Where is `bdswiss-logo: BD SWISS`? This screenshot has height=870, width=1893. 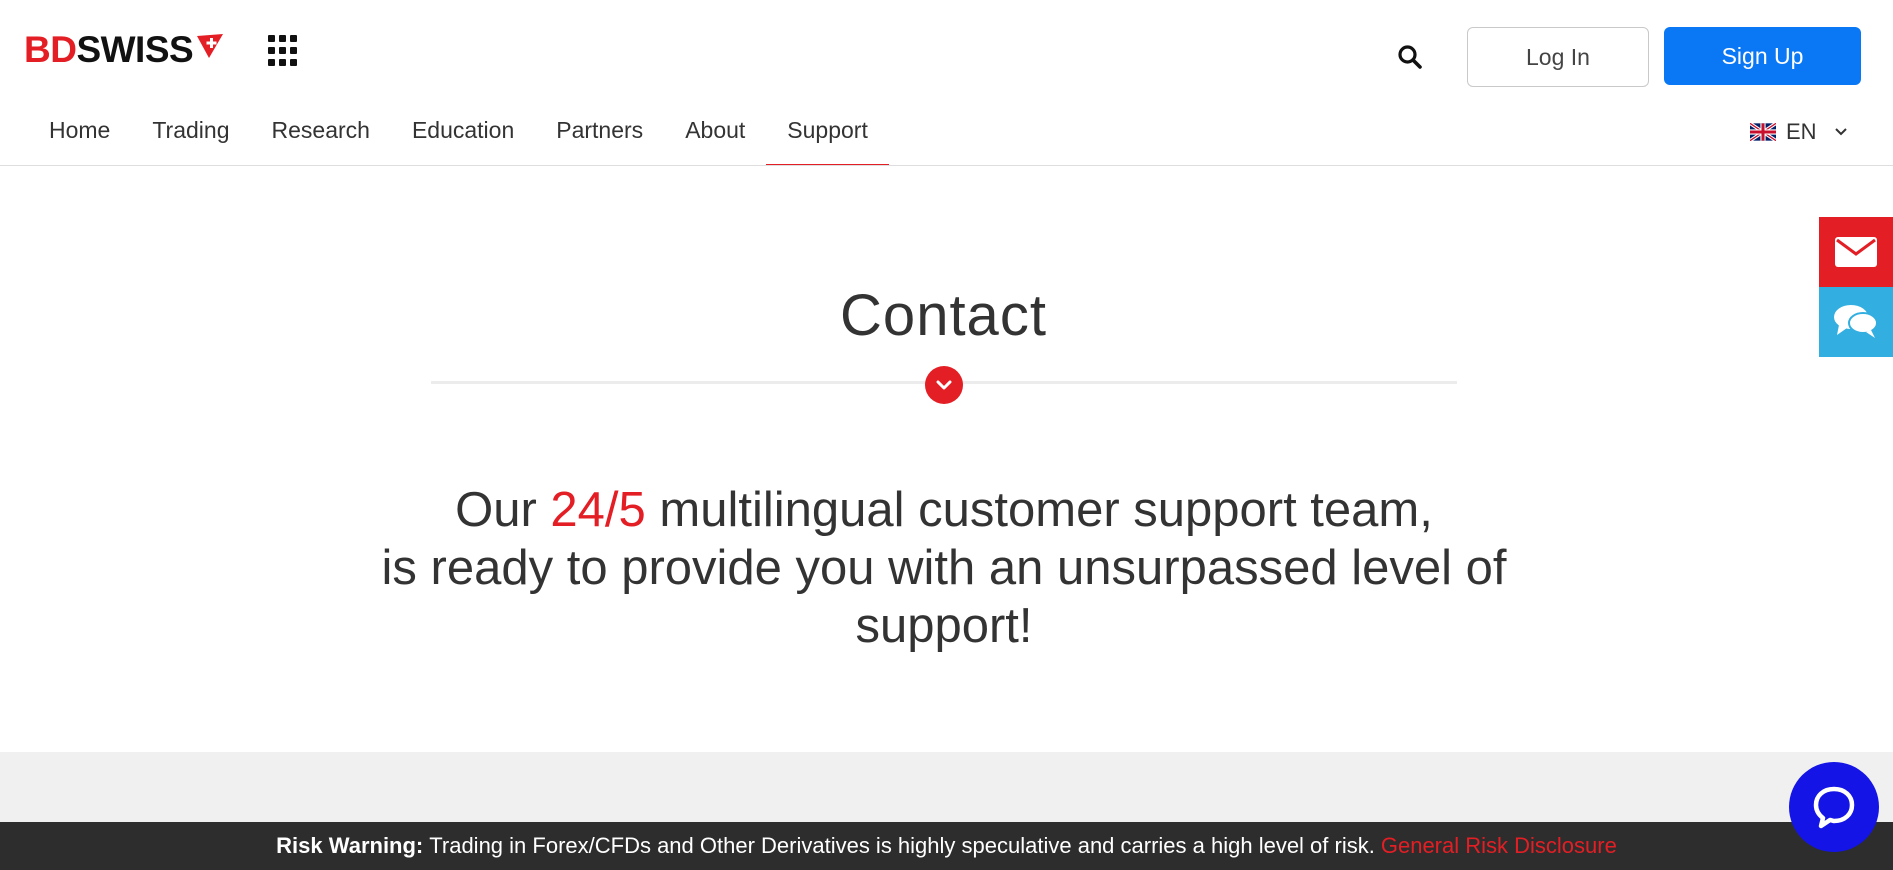
bdswiss-logo: BD SWISS is located at coordinates (124, 49).